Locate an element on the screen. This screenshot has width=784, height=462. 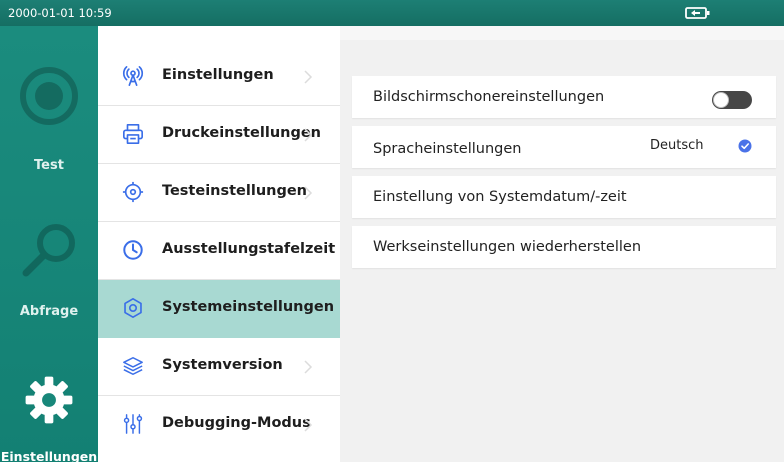
battery-charging-icon is located at coordinates (697, 13).